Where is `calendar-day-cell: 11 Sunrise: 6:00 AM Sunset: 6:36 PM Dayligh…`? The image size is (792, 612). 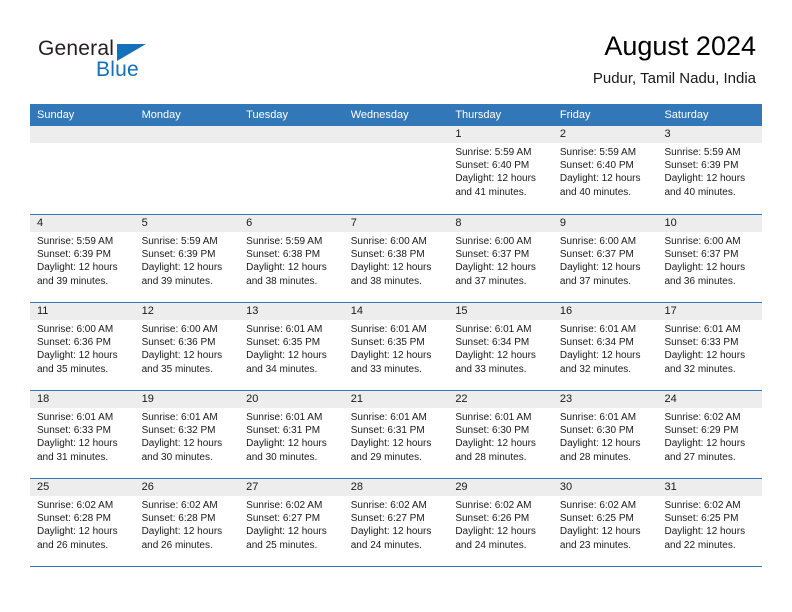 calendar-day-cell: 11 Sunrise: 6:00 AM Sunset: 6:36 PM Dayligh… is located at coordinates (82, 346).